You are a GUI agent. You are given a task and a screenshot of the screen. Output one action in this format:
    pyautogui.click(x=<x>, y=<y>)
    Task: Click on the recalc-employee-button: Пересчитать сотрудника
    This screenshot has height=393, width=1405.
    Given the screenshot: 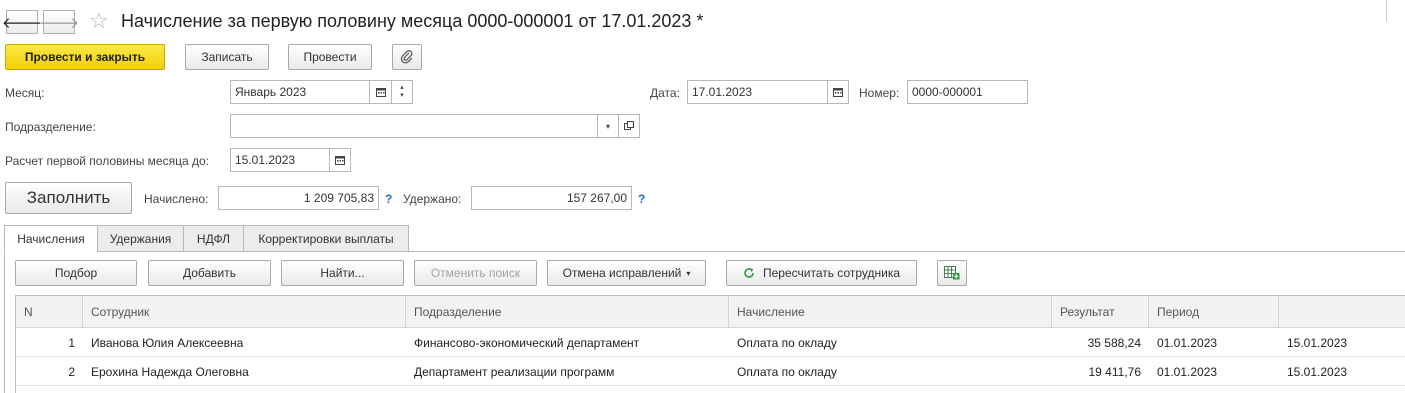 What is the action you would take?
    pyautogui.click(x=821, y=273)
    